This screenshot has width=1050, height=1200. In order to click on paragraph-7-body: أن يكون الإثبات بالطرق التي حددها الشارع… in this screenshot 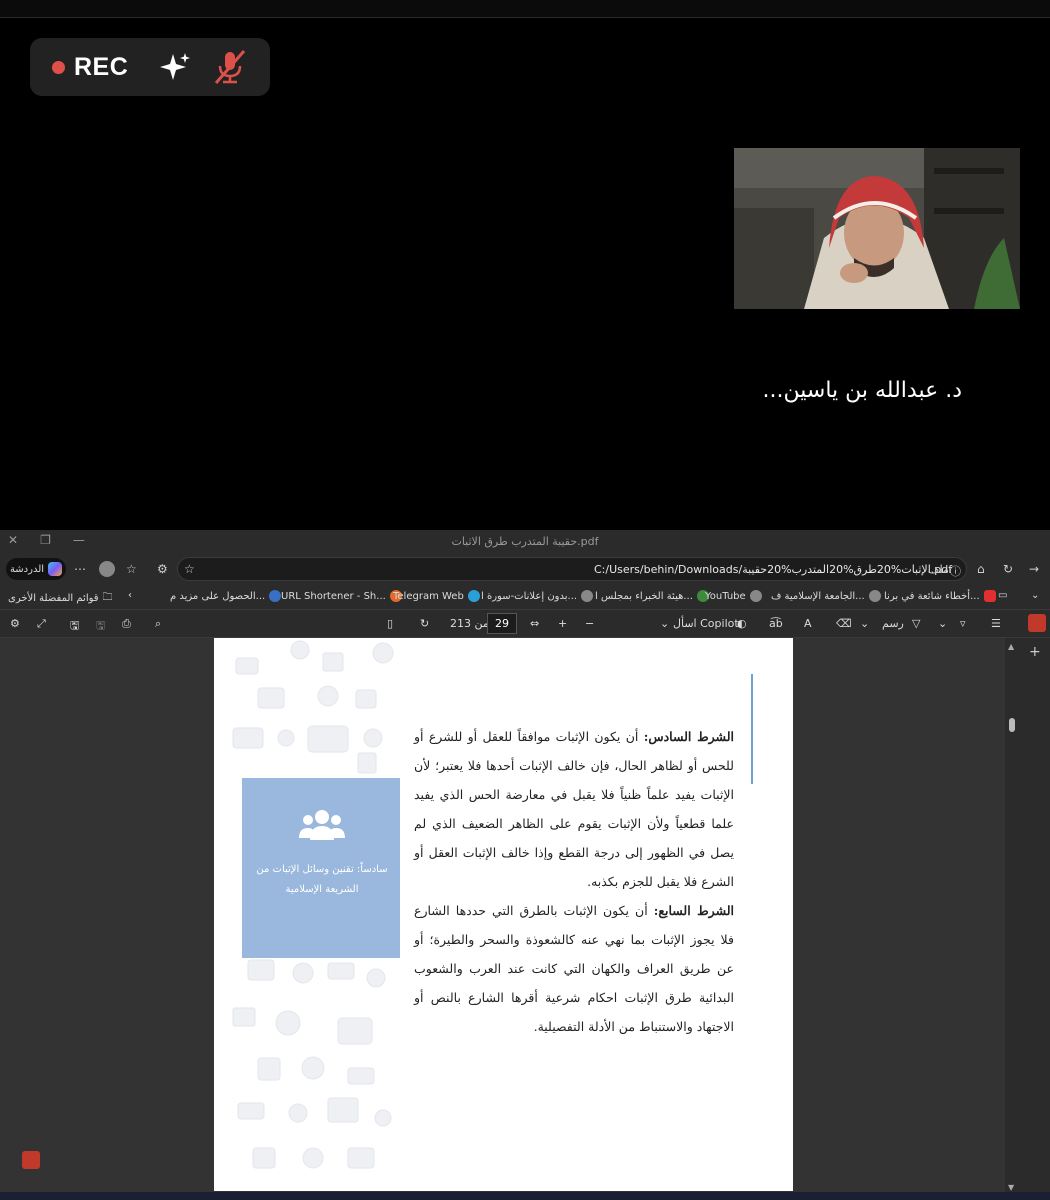, I will do `click(574, 968)`.